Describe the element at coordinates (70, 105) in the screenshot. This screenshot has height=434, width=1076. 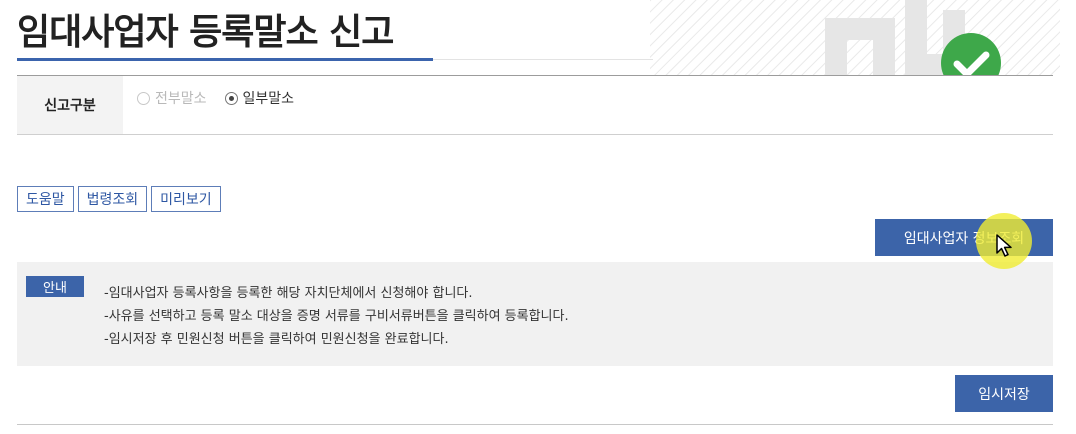
I see `report-type-label: 신고구분` at that location.